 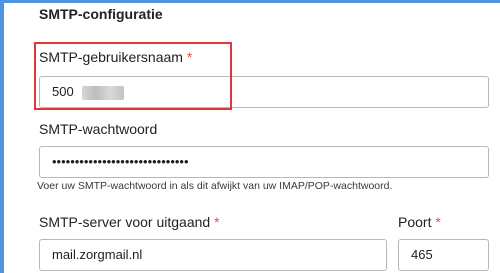 I want to click on server-label: SMTP-server voor uitgaand, so click(x=125, y=222).